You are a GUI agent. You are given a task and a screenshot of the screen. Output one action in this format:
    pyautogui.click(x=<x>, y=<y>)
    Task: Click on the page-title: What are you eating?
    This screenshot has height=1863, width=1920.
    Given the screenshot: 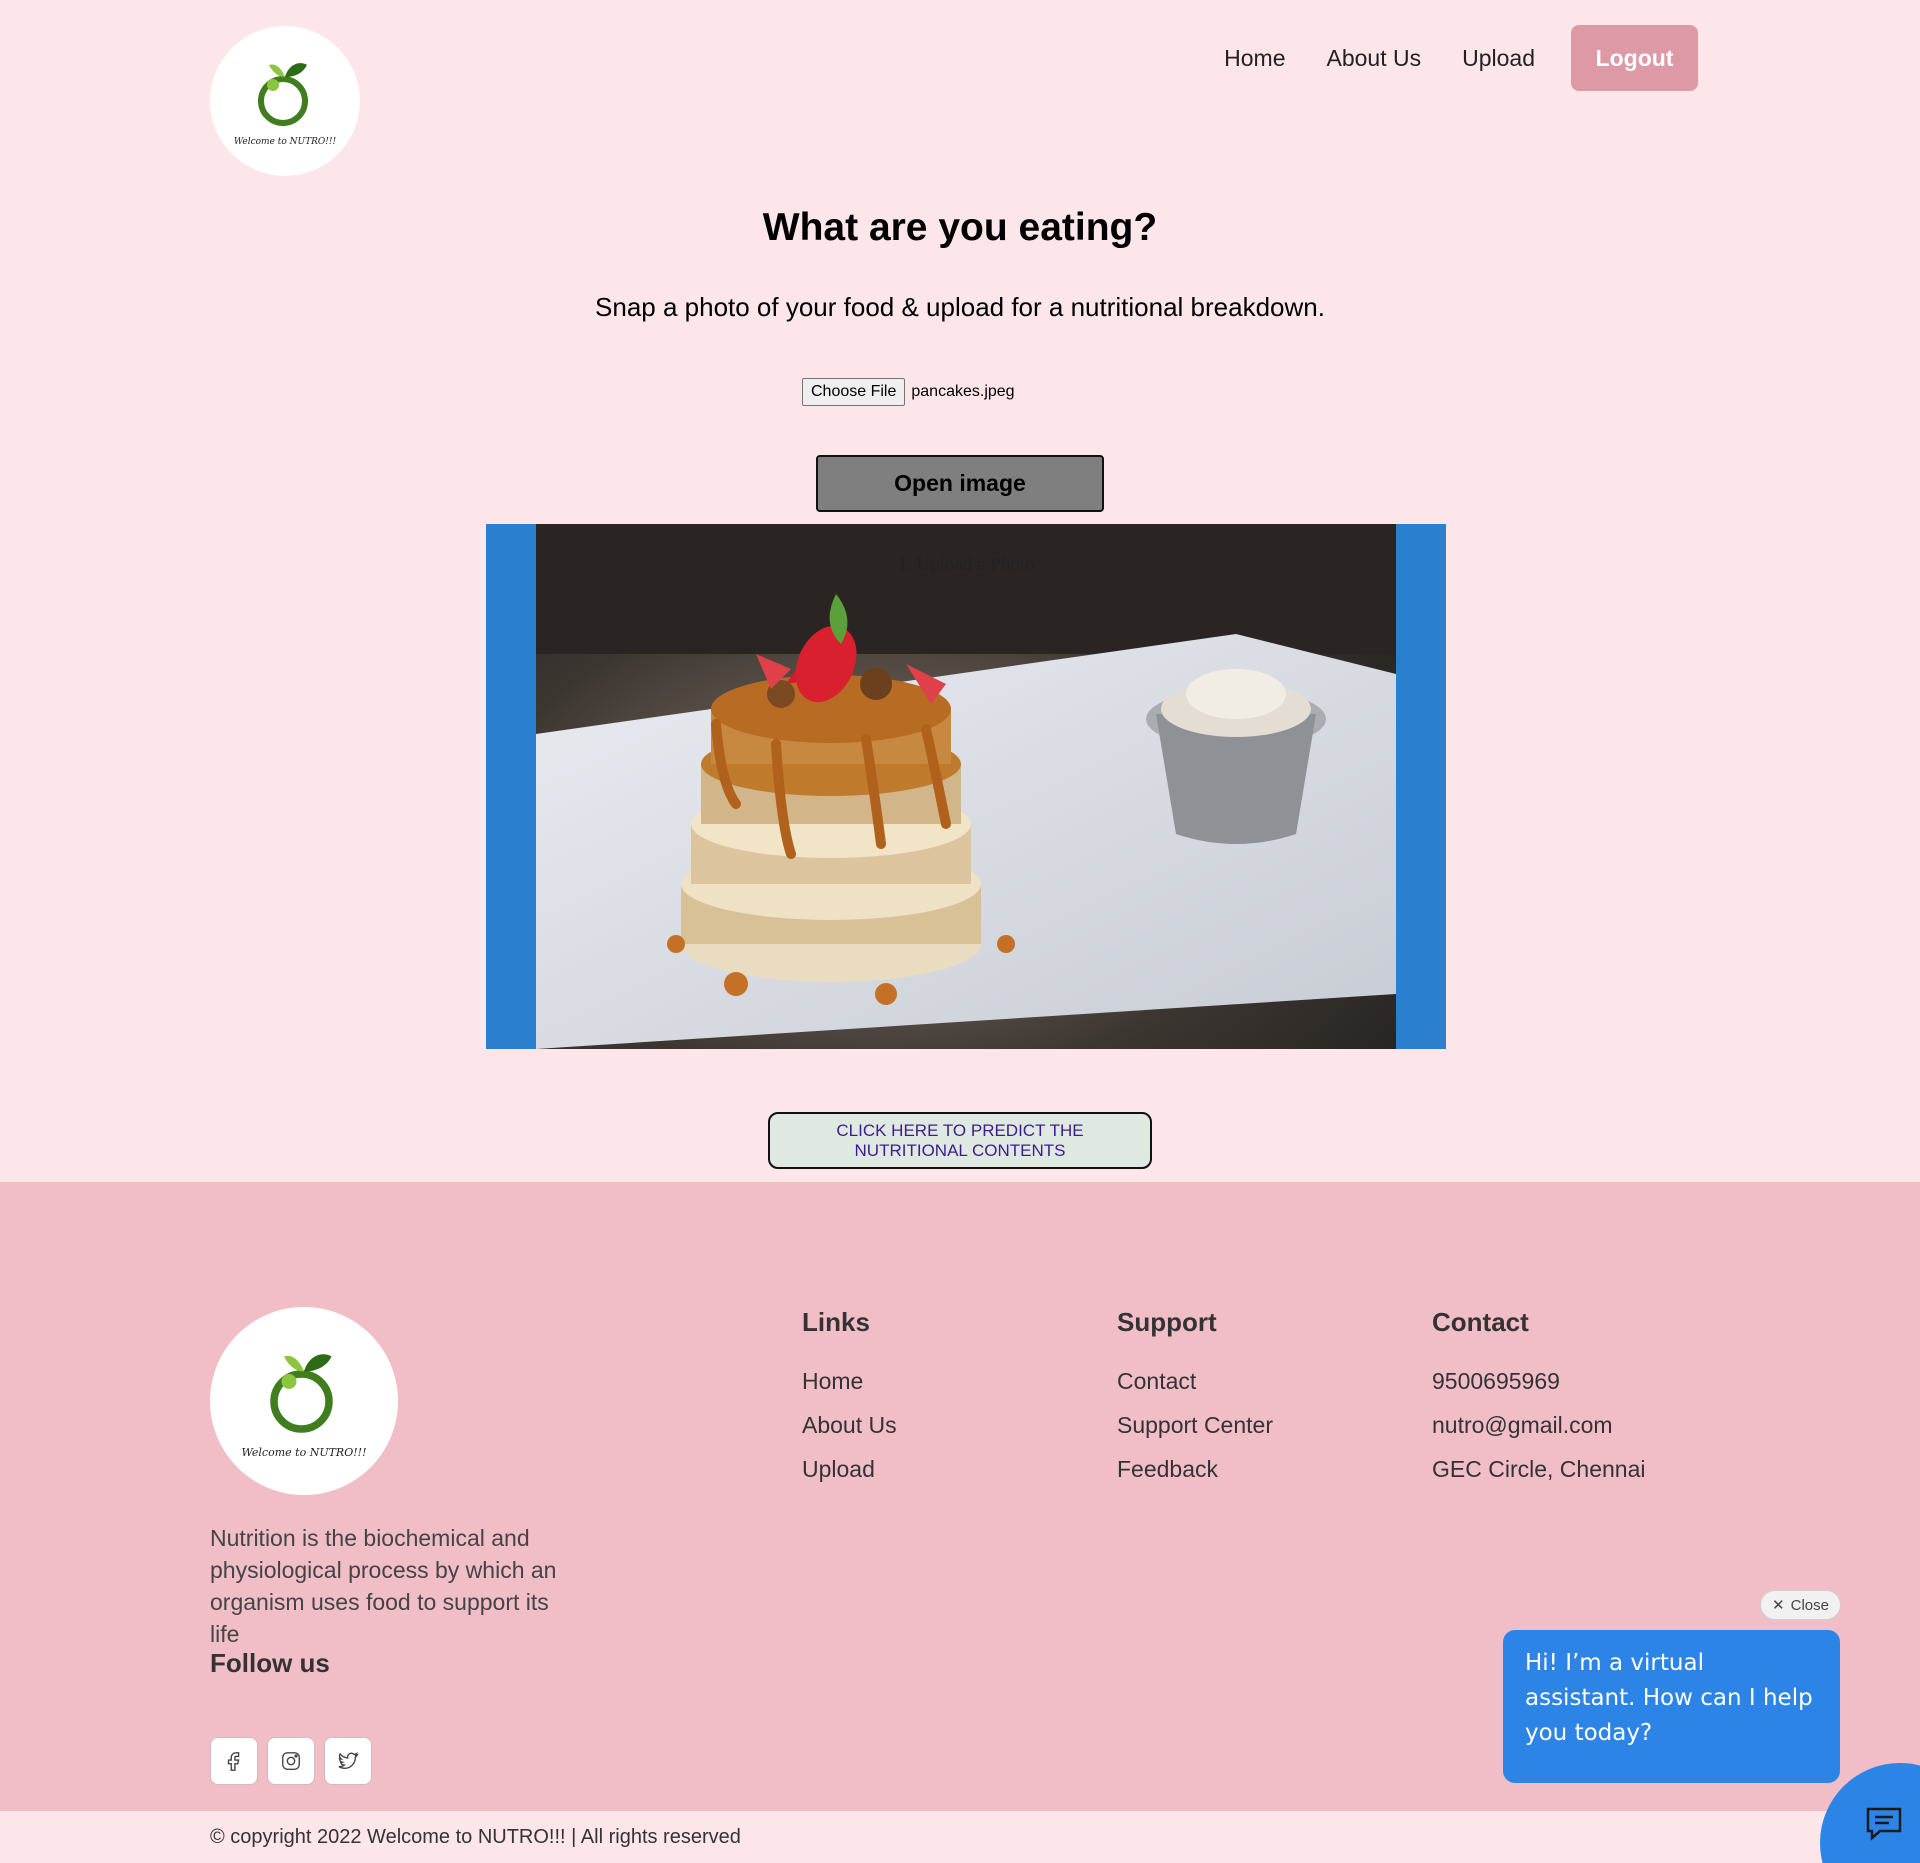 What is the action you would take?
    pyautogui.click(x=960, y=227)
    